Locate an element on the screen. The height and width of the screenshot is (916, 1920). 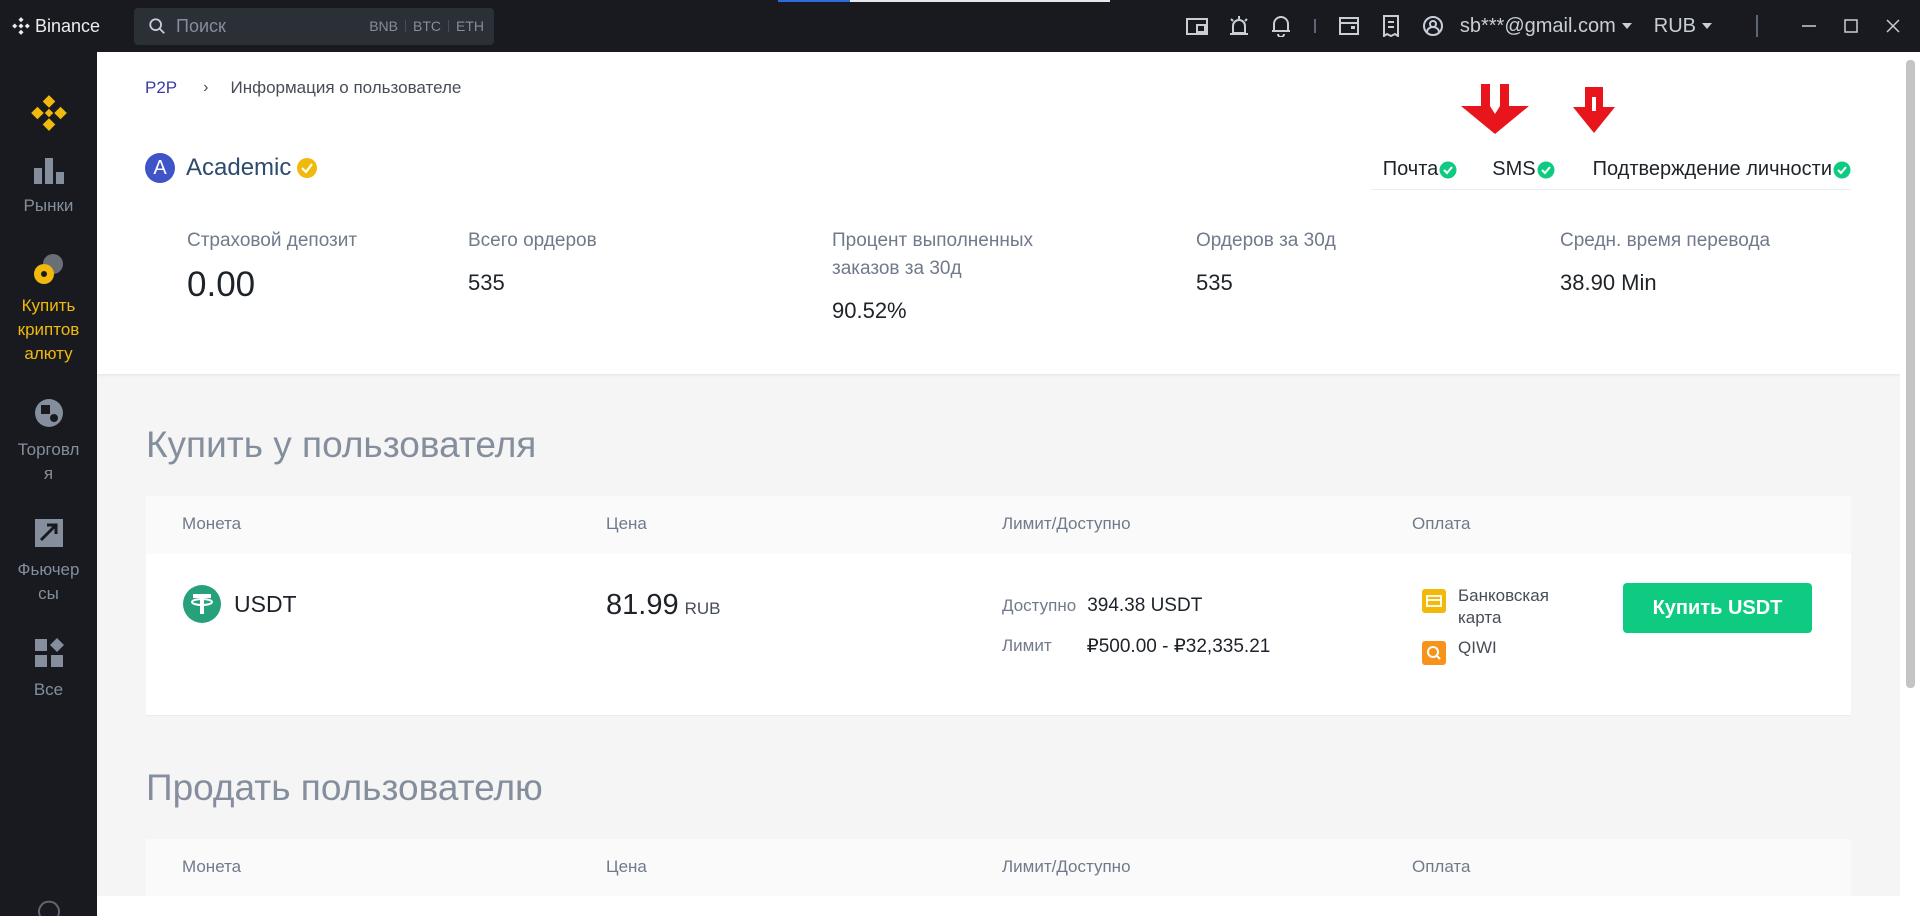
currency-label: RUB is located at coordinates (1674, 25).